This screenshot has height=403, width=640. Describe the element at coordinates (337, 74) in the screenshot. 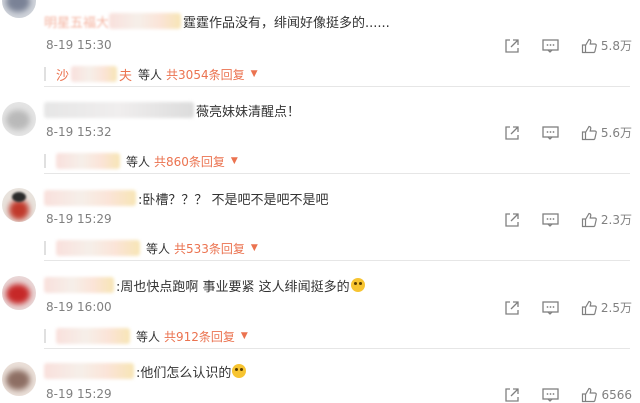

I see `reply-summary: 沙 夫 等人 共3054条回复 ▼` at that location.